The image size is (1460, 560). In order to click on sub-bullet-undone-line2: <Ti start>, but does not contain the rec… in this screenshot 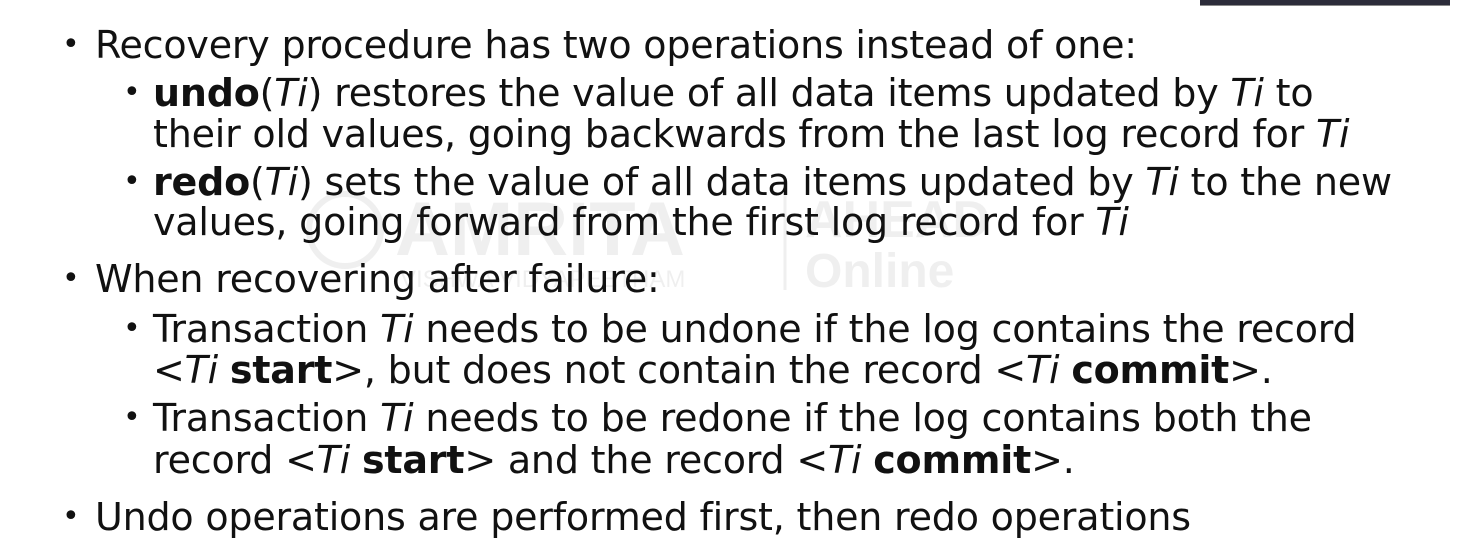, I will do `click(713, 370)`.